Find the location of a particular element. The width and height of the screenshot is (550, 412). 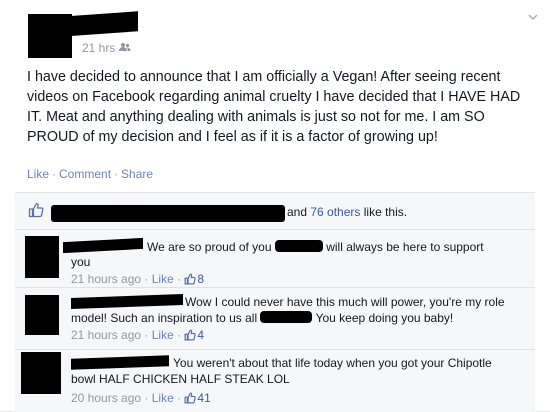

chevron-down-icon is located at coordinates (533, 17).